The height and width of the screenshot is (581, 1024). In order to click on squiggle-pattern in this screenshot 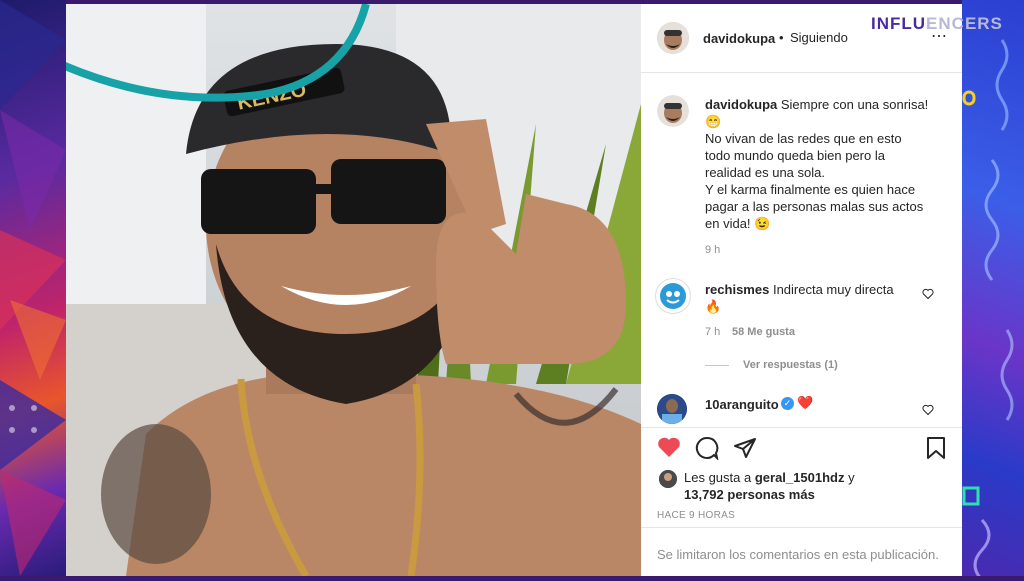, I will do `click(988, 310)`.